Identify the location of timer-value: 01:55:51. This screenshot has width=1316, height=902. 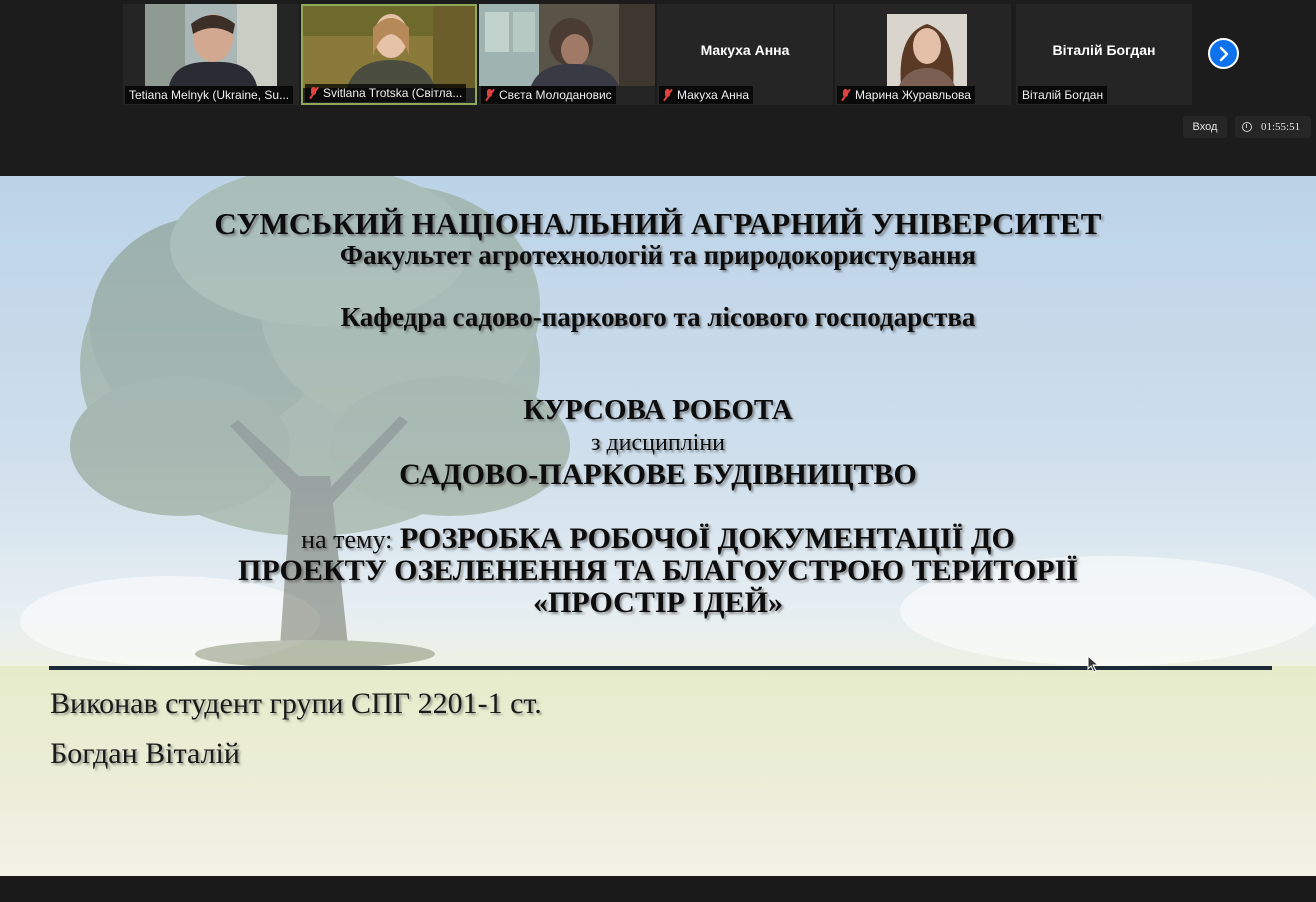
(1281, 127).